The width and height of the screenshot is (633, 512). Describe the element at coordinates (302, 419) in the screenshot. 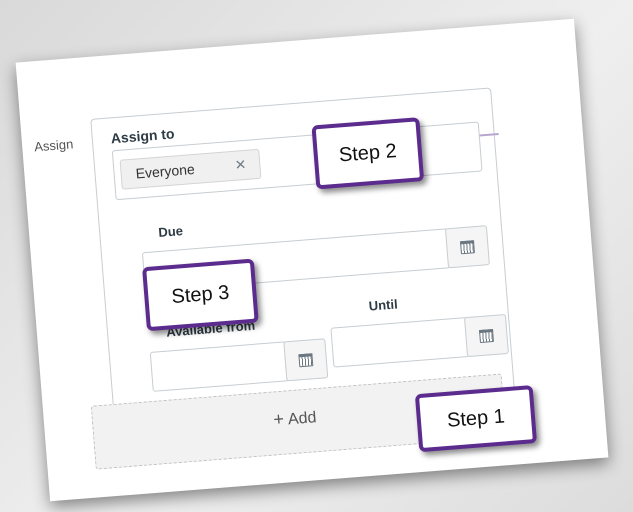

I see `add-label: Add` at that location.